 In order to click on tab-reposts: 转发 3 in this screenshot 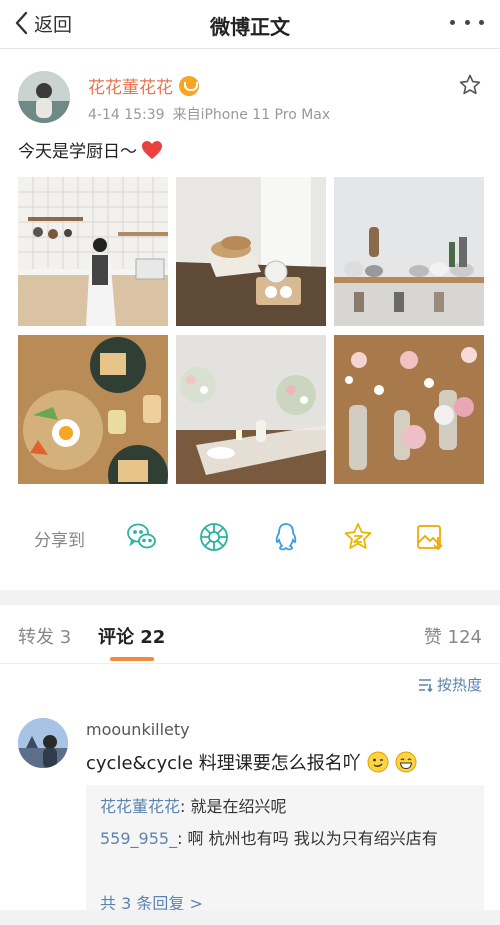, I will do `click(44, 636)`.